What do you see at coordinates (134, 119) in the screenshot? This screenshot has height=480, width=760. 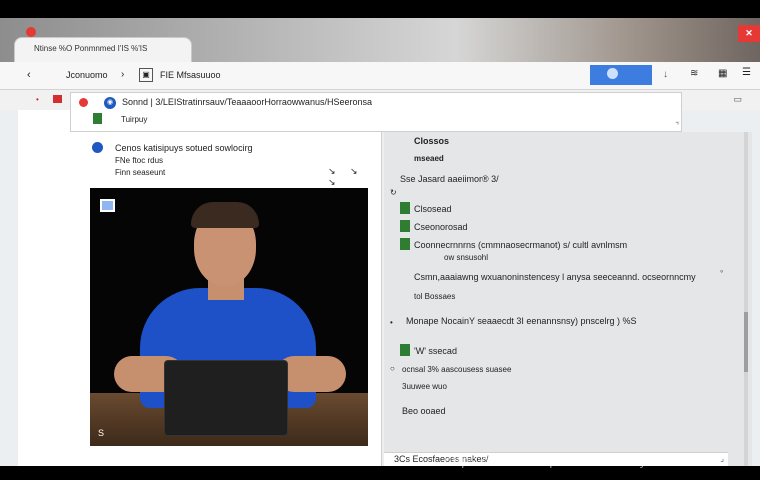 I see `dropdown-sub: Tuirpuy` at bounding box center [134, 119].